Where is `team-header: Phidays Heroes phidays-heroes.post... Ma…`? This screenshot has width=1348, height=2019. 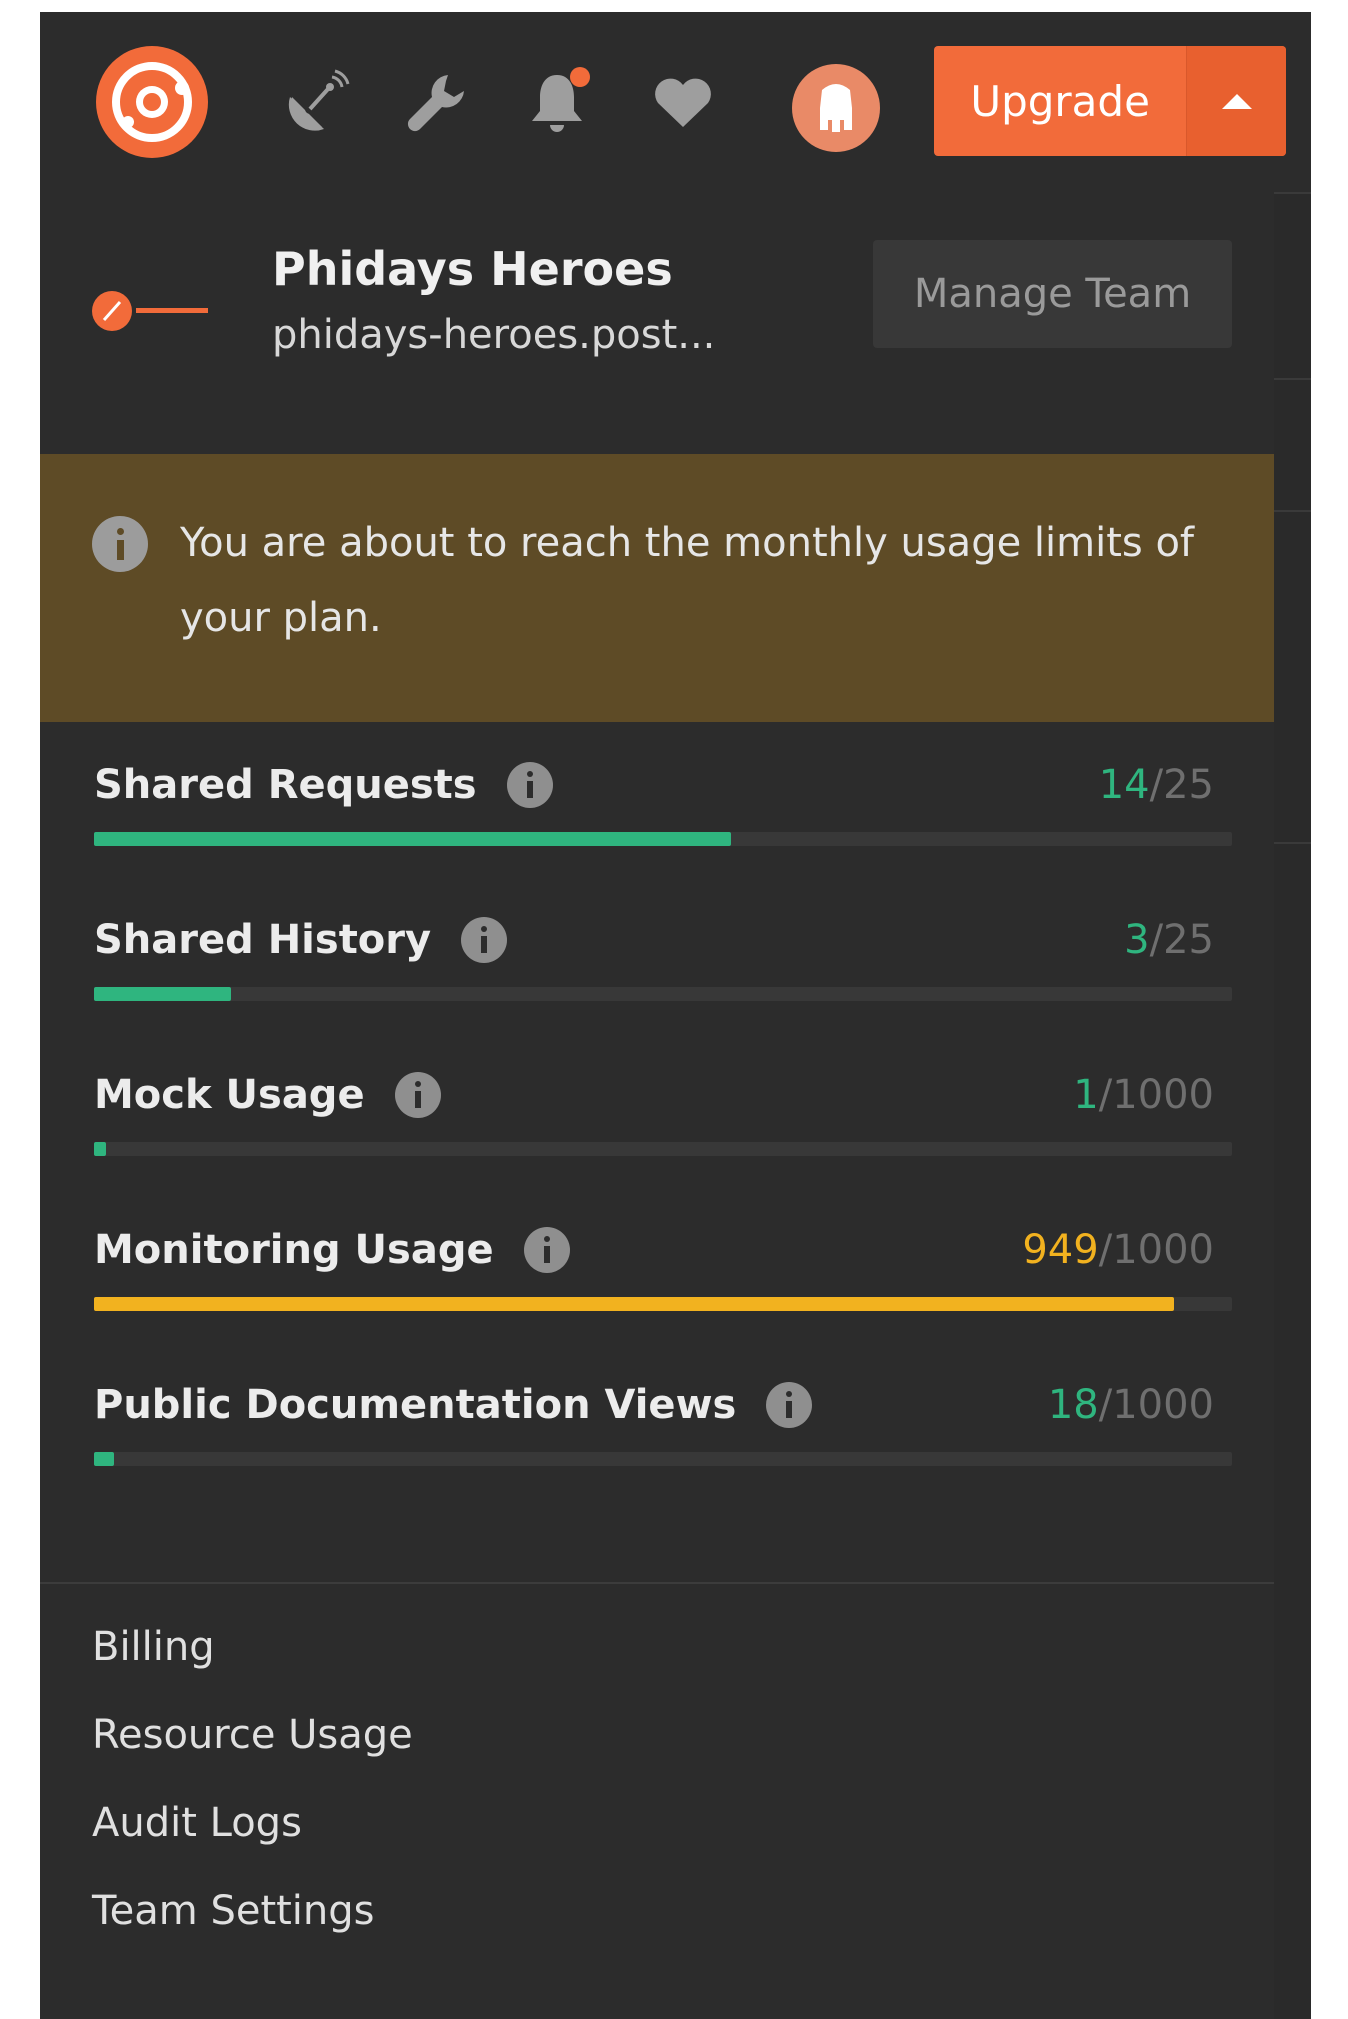 team-header: Phidays Heroes phidays-heroes.post... Ma… is located at coordinates (657, 318).